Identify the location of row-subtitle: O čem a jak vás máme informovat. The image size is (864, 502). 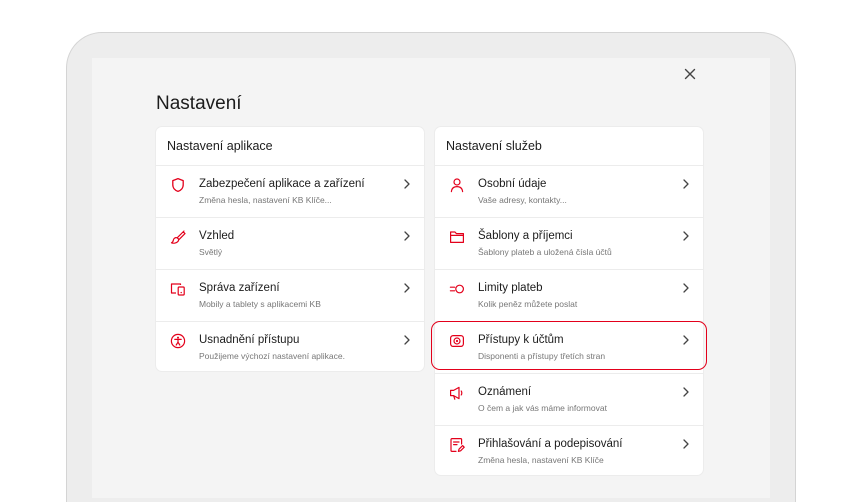
(542, 408).